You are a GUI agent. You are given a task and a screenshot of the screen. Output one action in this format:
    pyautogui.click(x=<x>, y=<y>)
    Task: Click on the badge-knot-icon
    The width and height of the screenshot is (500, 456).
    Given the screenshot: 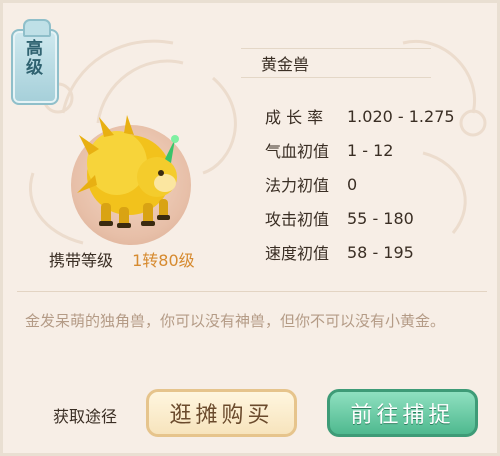 What is the action you would take?
    pyautogui.click(x=37, y=28)
    